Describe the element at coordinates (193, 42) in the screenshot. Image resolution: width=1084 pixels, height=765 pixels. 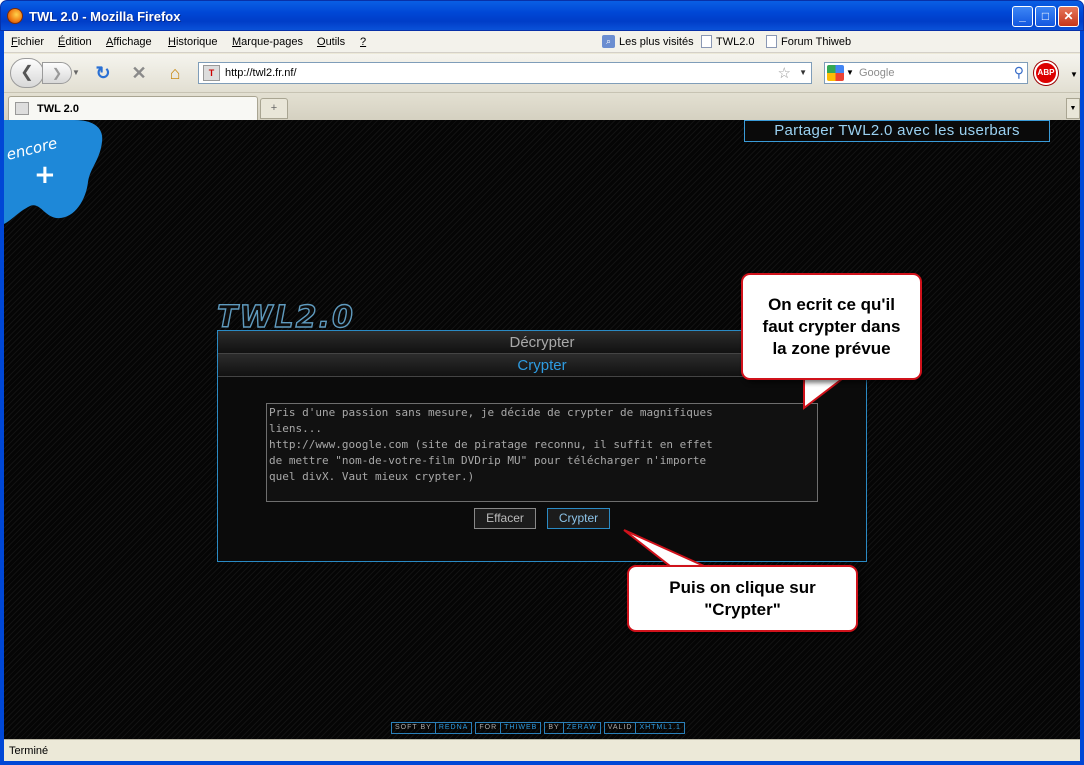
I see `menu-historique: Historique` at that location.